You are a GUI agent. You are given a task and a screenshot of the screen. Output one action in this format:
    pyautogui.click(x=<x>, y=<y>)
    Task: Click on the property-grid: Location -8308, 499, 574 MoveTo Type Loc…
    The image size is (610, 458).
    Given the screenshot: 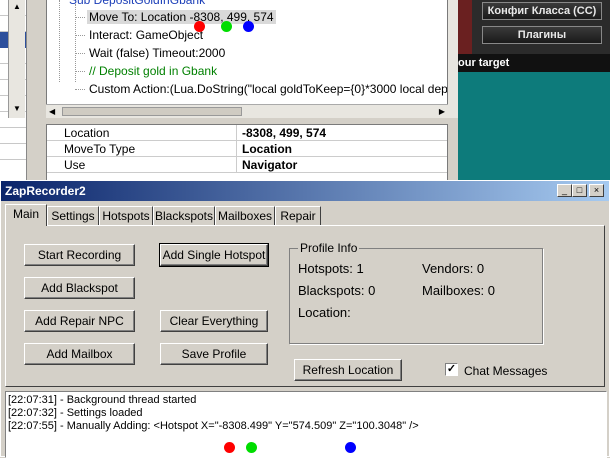 What is the action you would take?
    pyautogui.click(x=247, y=154)
    